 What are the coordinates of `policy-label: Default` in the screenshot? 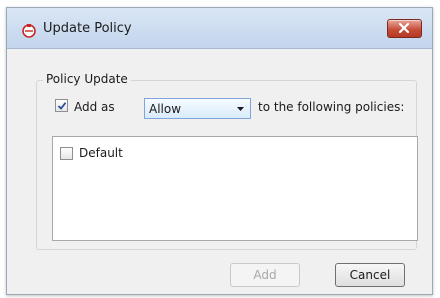 It's located at (101, 153).